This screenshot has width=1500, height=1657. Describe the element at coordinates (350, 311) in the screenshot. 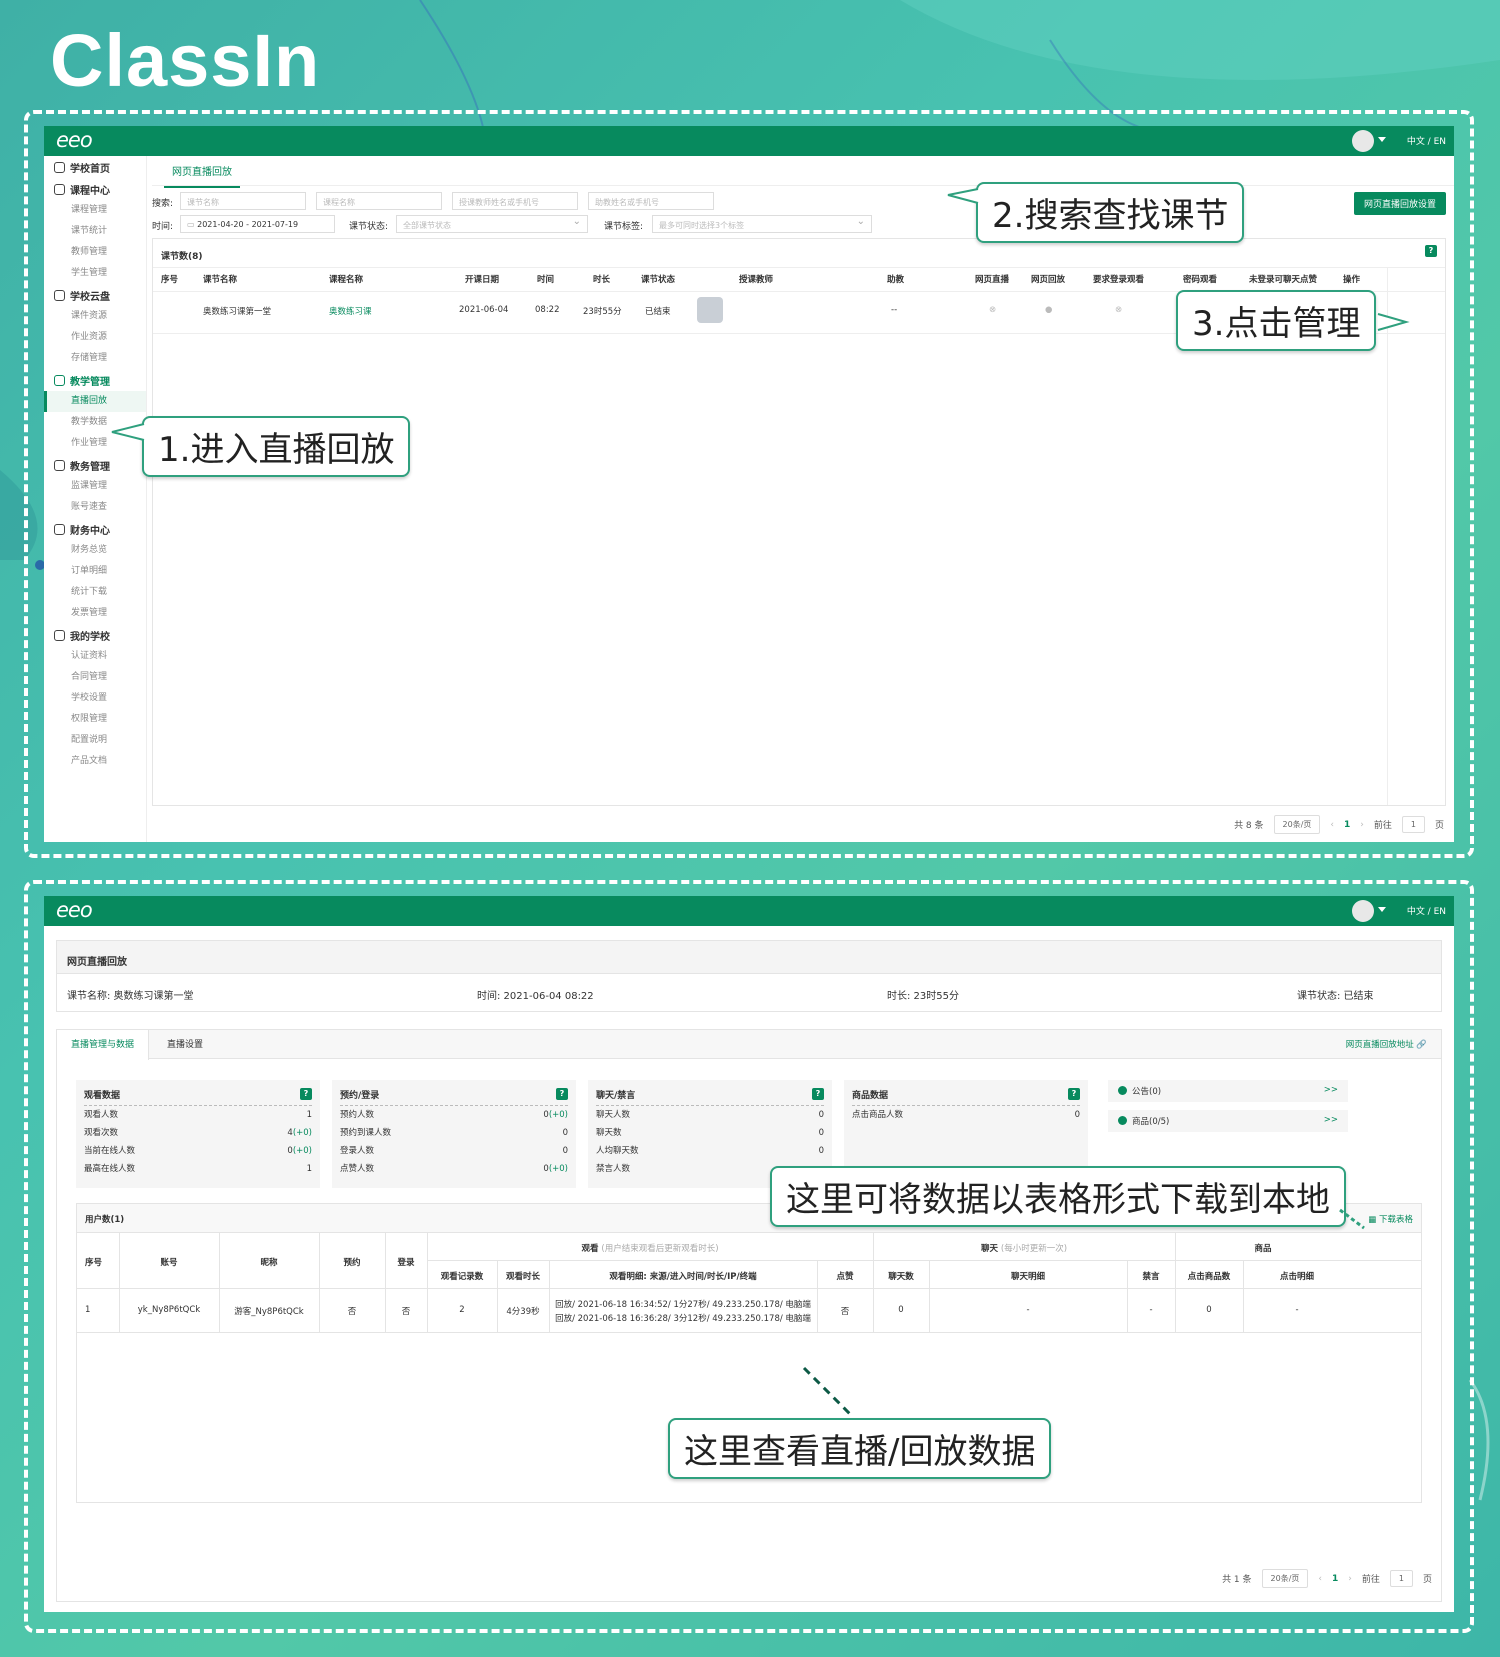

I see `course-link: 奥数练习课` at that location.